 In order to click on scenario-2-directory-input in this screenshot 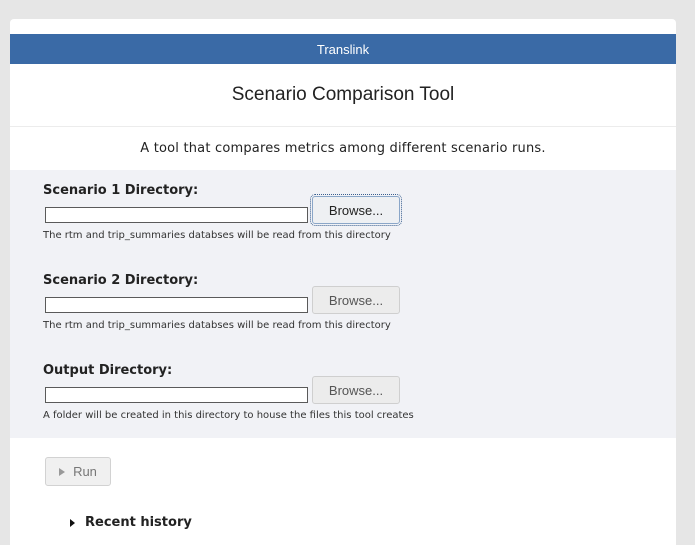, I will do `click(176, 305)`.